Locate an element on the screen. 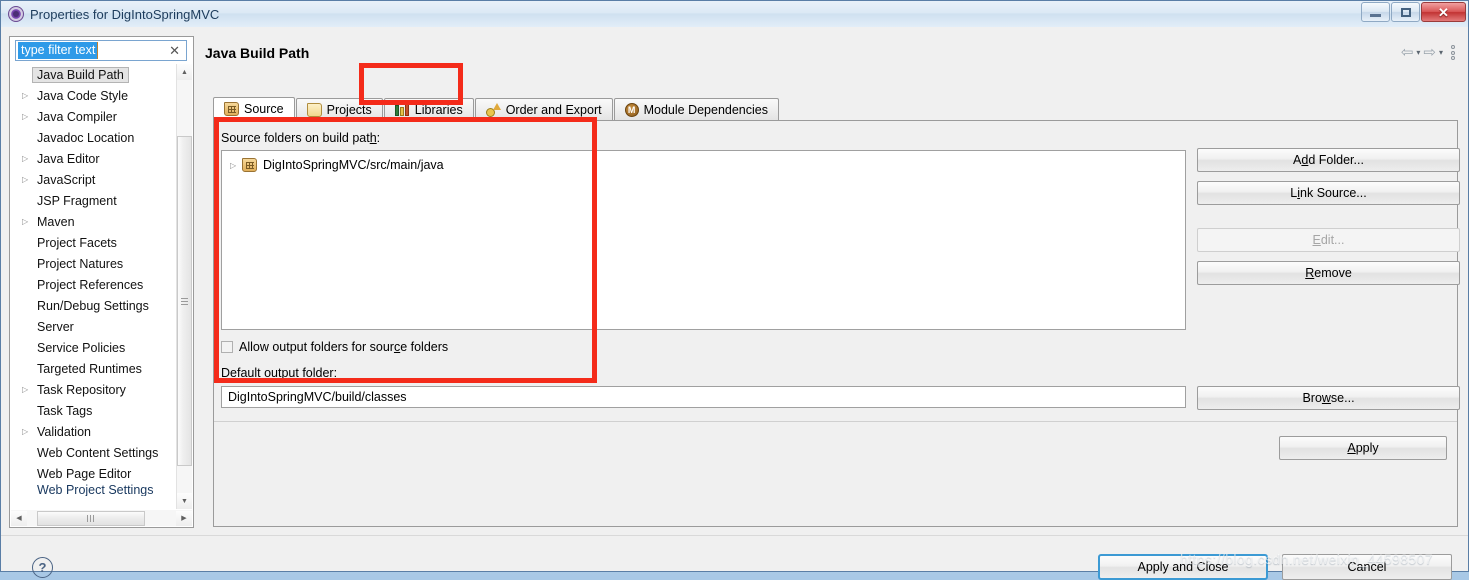 This screenshot has width=1469, height=580. tree-item-label: Java Editor is located at coordinates (68, 158).